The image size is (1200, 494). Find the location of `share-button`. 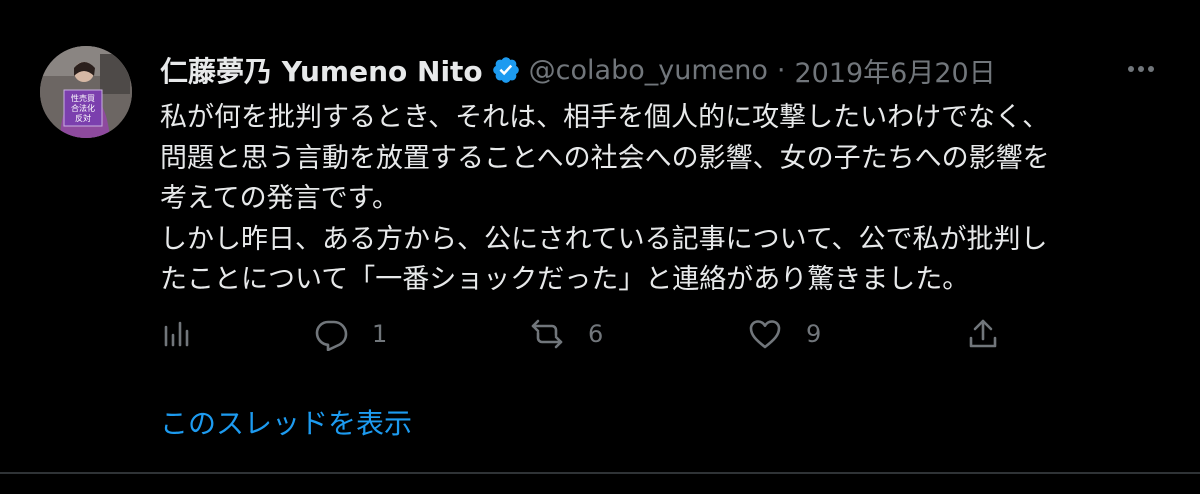

share-button is located at coordinates (983, 334).